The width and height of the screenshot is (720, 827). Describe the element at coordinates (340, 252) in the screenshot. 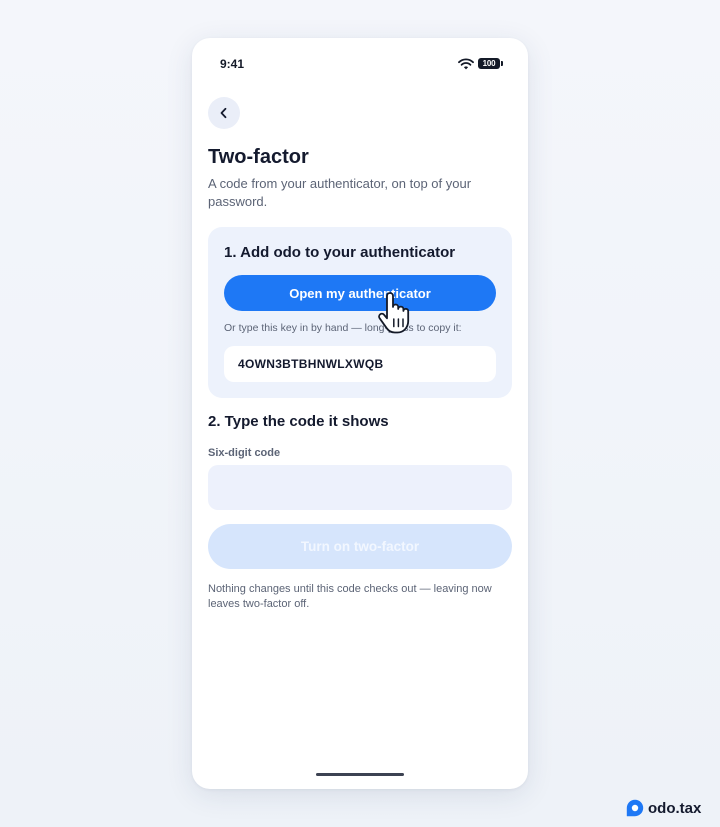

I see `step-1-title: 1. Add odo to your authenticator` at that location.